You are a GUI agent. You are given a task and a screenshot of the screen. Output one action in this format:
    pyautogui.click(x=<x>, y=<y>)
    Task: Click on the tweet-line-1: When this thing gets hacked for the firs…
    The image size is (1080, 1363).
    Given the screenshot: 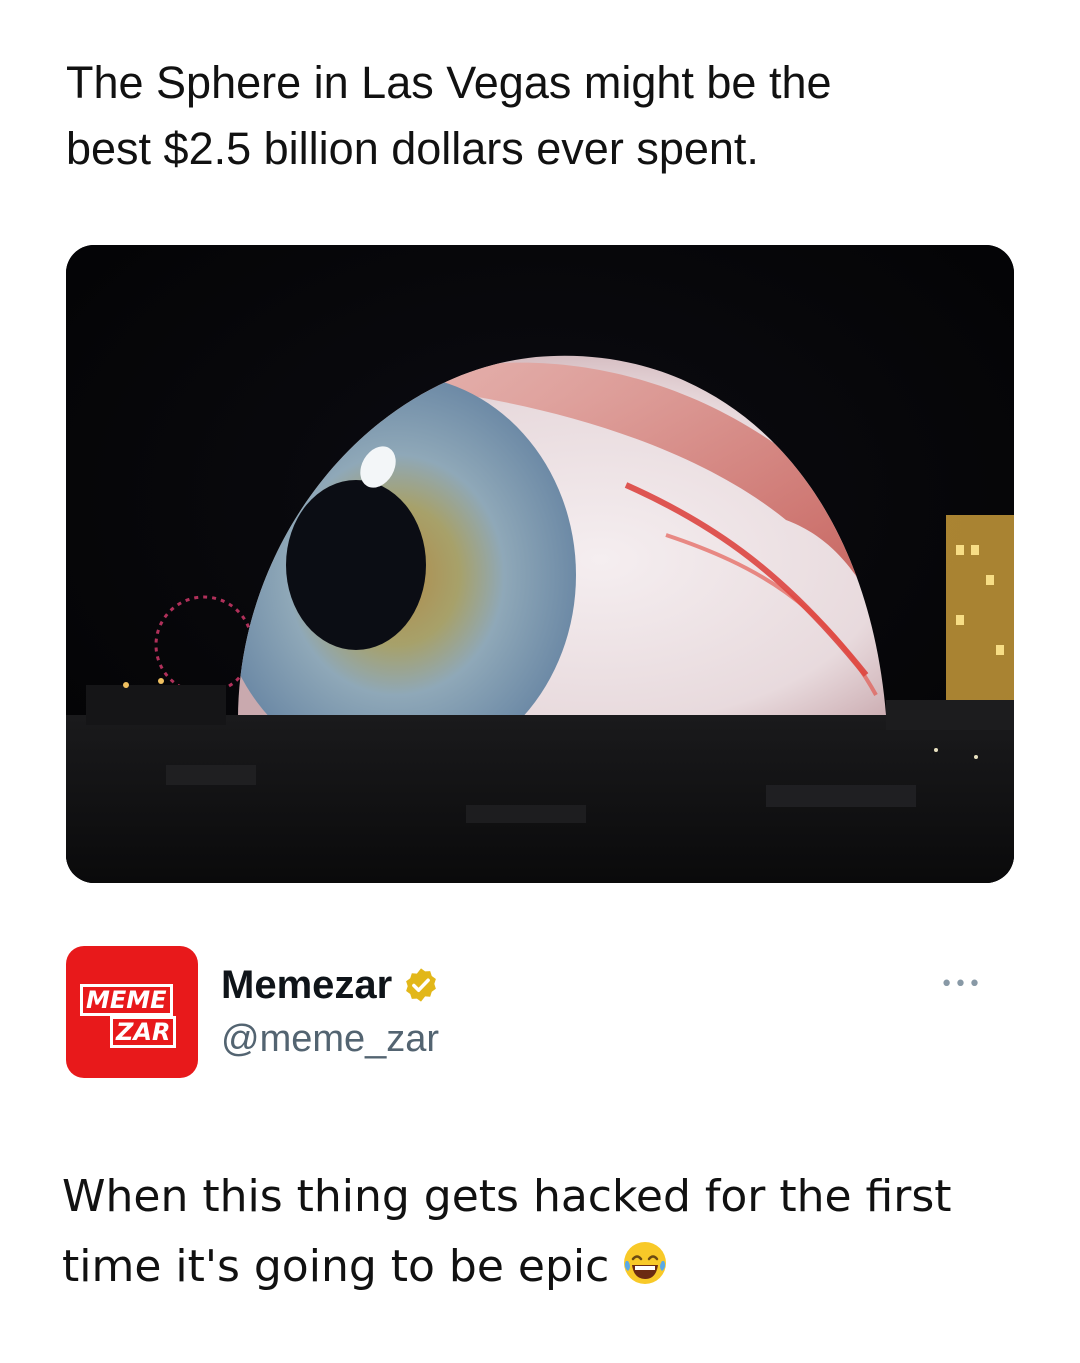 What is the action you would take?
    pyautogui.click(x=507, y=1196)
    